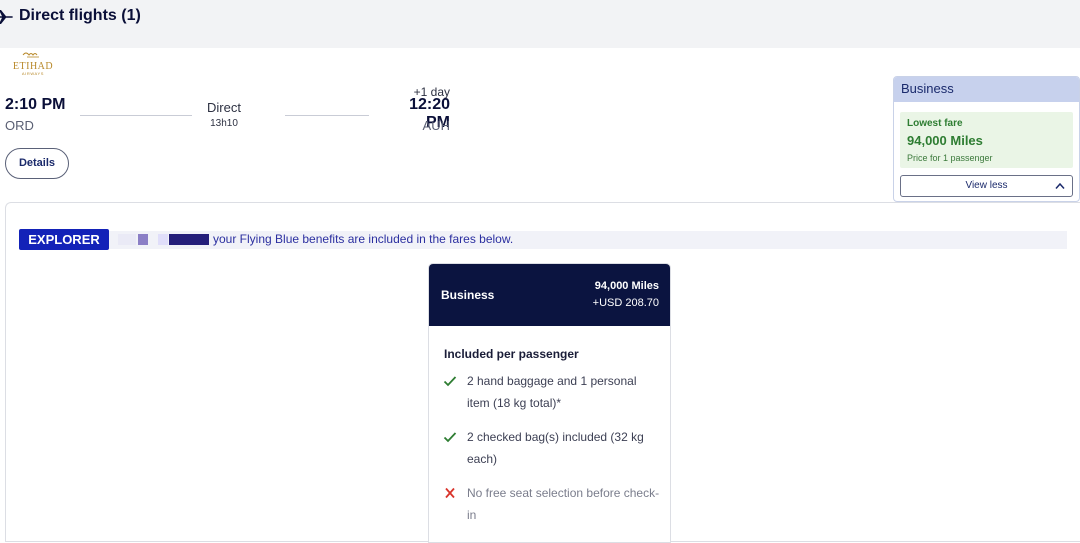 The image size is (1080, 543). What do you see at coordinates (37, 163) in the screenshot?
I see `details-button: Details` at bounding box center [37, 163].